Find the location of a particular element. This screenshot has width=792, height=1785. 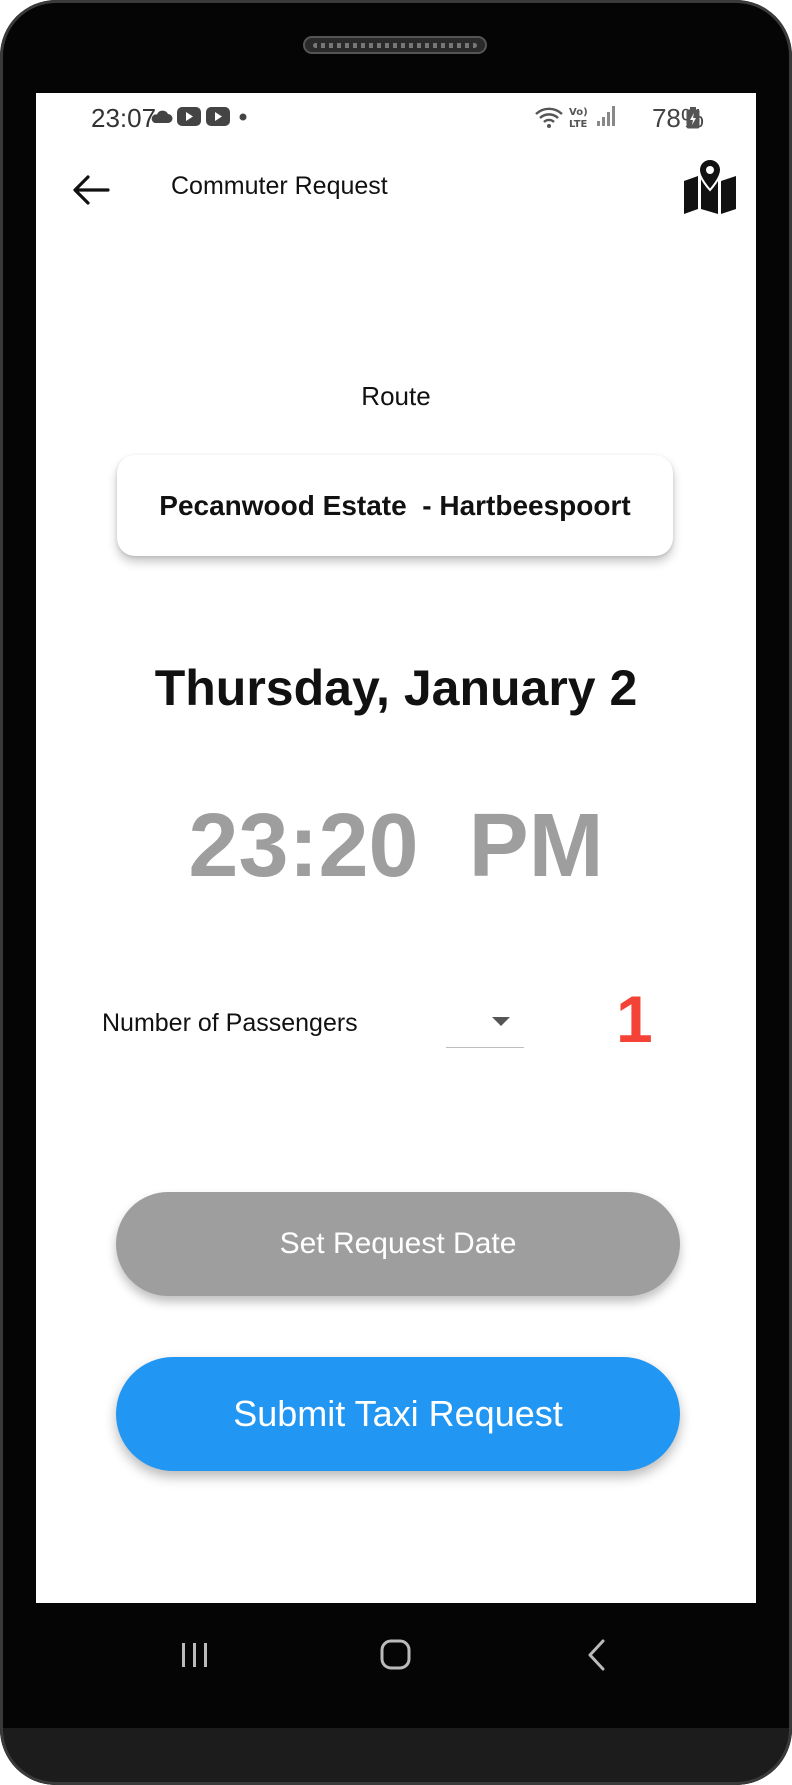

battery-charging-icon is located at coordinates (693, 118).